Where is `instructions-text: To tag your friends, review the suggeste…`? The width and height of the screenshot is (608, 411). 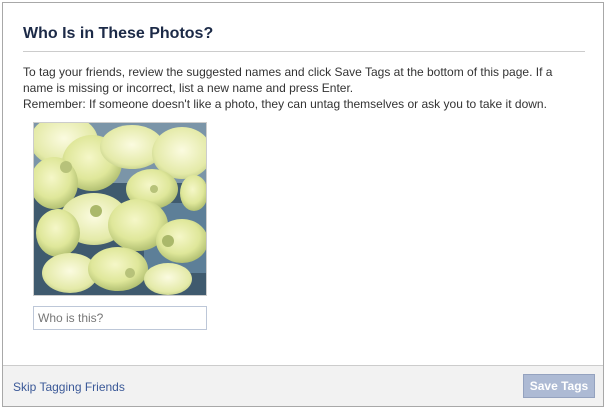 instructions-text: To tag your friends, review the suggeste… is located at coordinates (288, 80).